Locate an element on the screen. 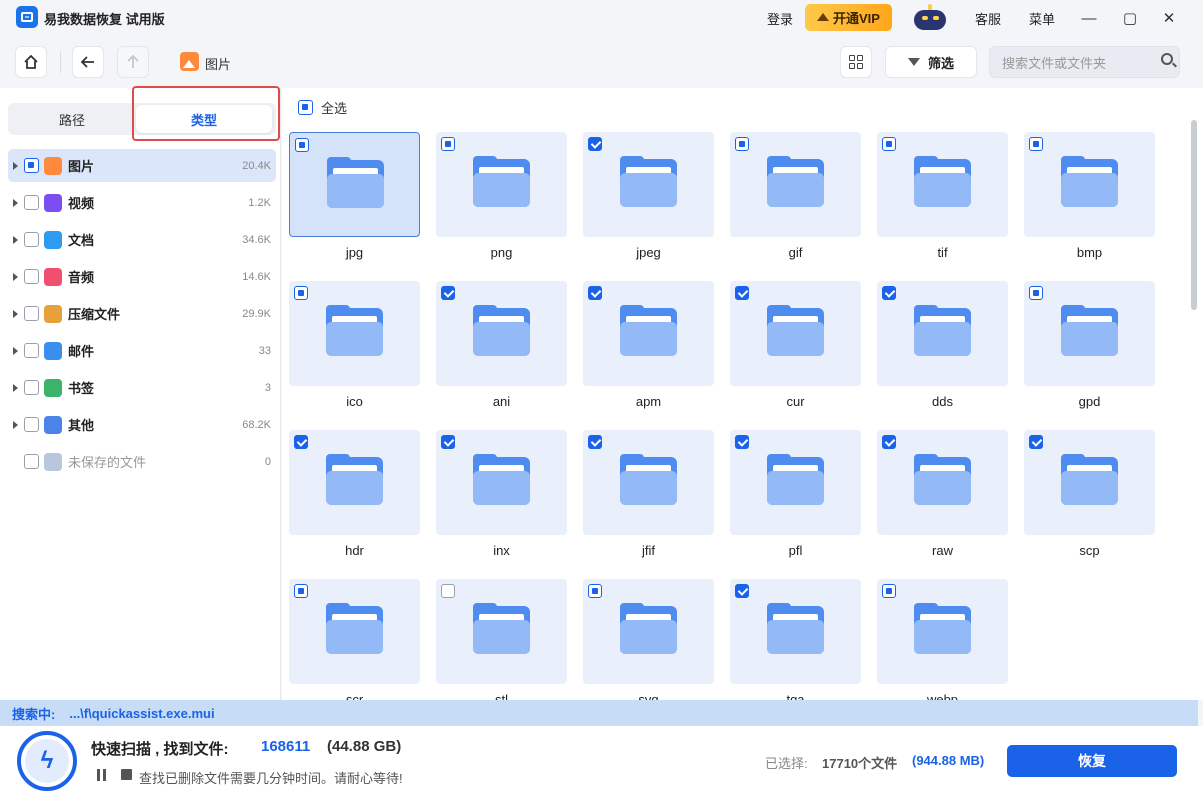 The width and height of the screenshot is (1203, 791). menu-link: 菜单 is located at coordinates (1042, 18).